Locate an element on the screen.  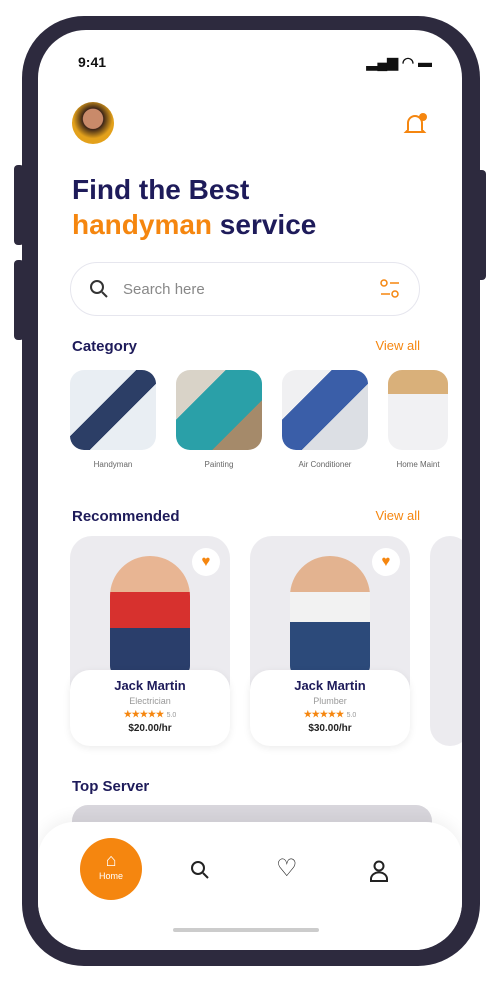
avatar is located at coordinates (93, 123).